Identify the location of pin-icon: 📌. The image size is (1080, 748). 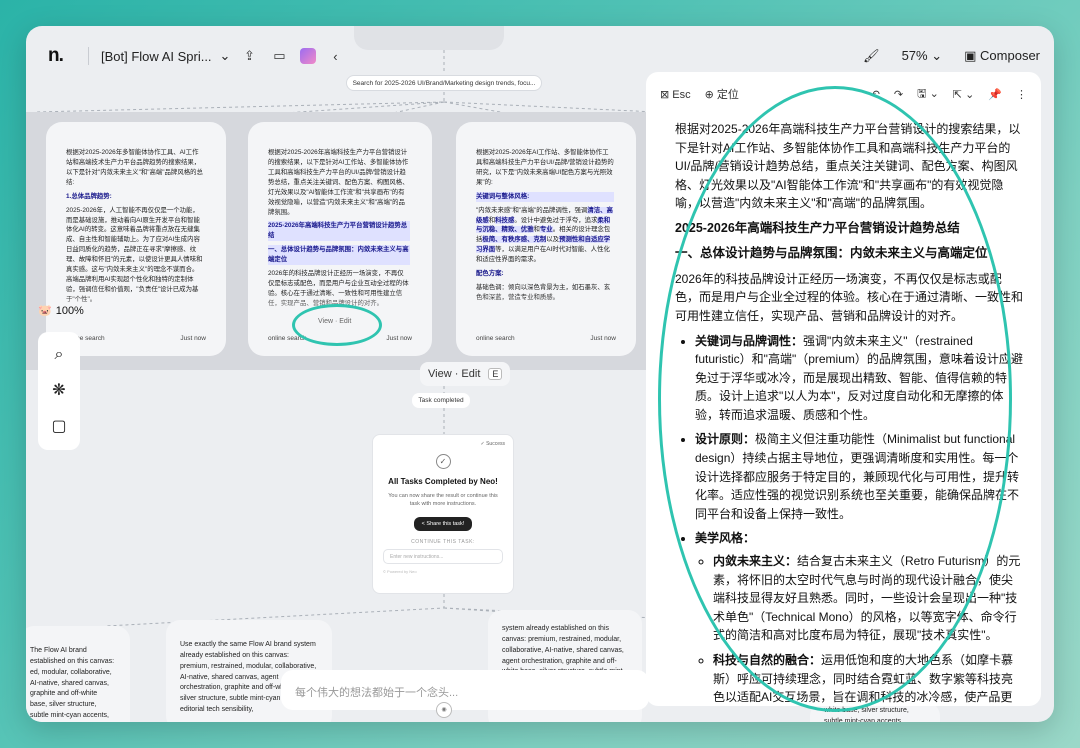
(995, 94).